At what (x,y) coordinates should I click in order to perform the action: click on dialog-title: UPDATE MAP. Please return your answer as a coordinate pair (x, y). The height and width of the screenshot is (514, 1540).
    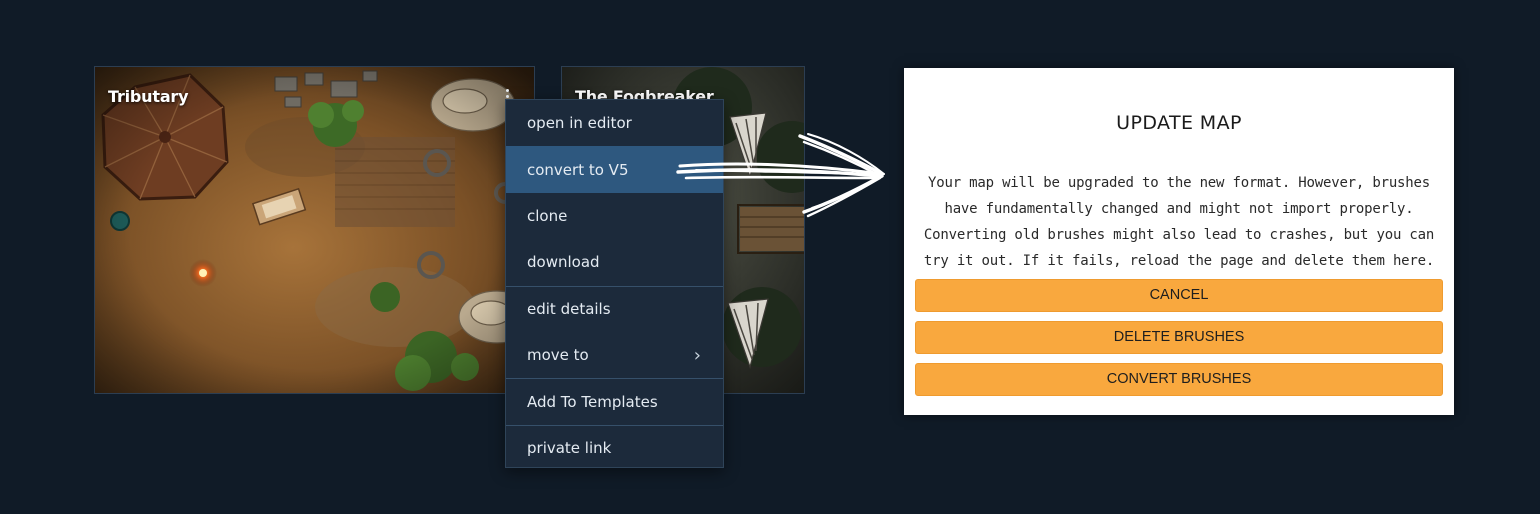
    Looking at the image, I should click on (1179, 123).